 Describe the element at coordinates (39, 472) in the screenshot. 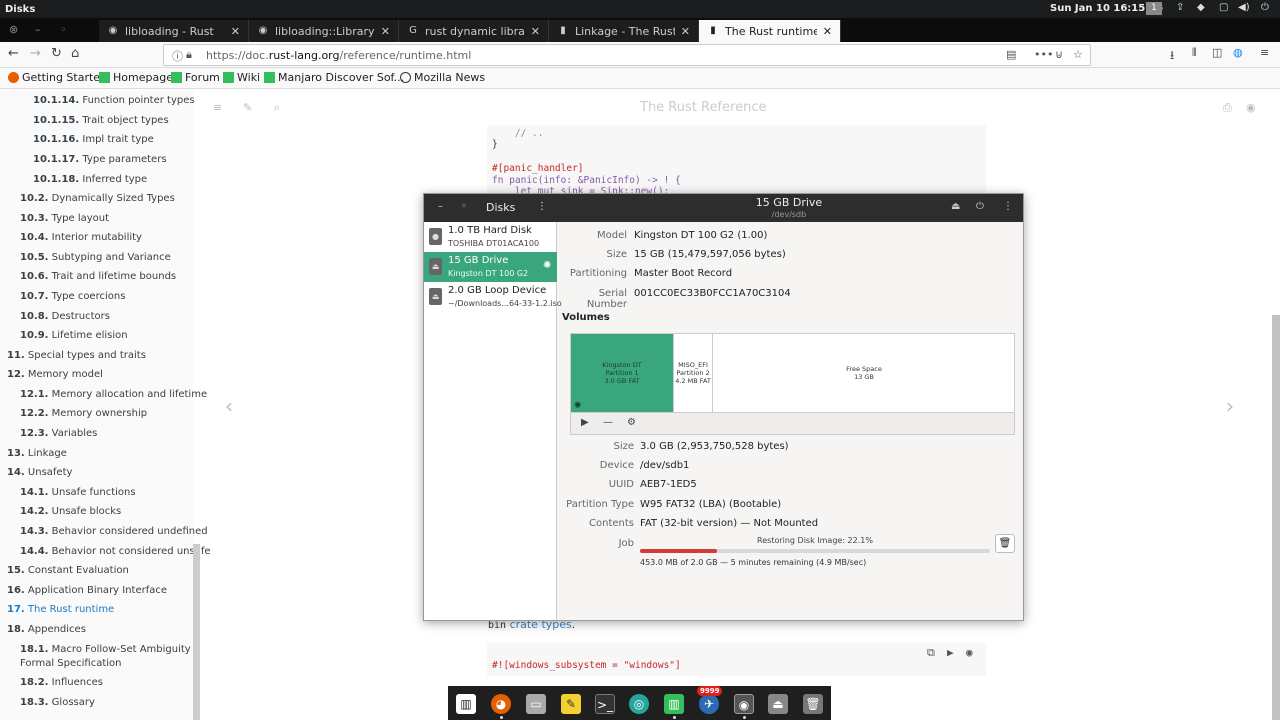

I see `toc-item: 14. Unsafety` at that location.